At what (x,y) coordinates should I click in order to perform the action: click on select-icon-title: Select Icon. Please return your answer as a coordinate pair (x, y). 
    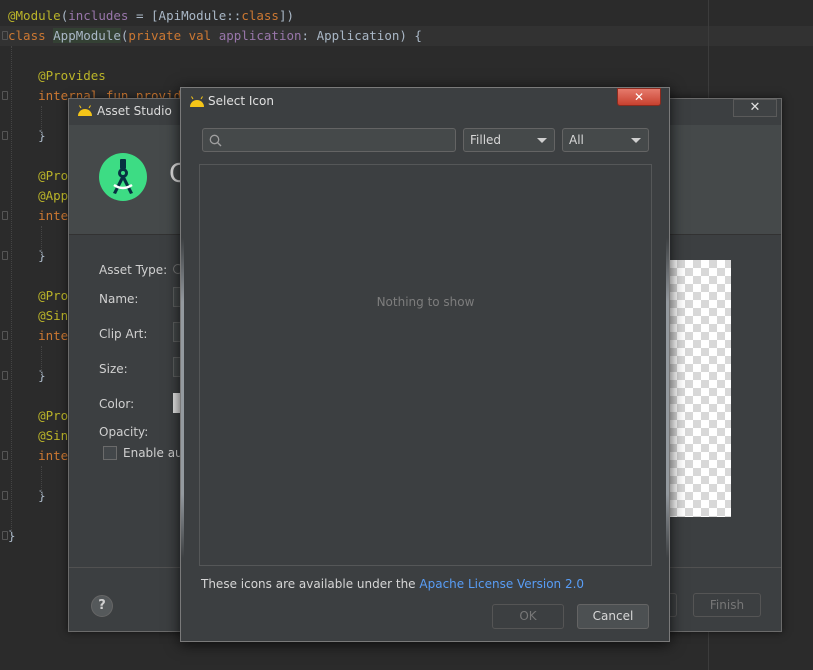
    Looking at the image, I should click on (241, 101).